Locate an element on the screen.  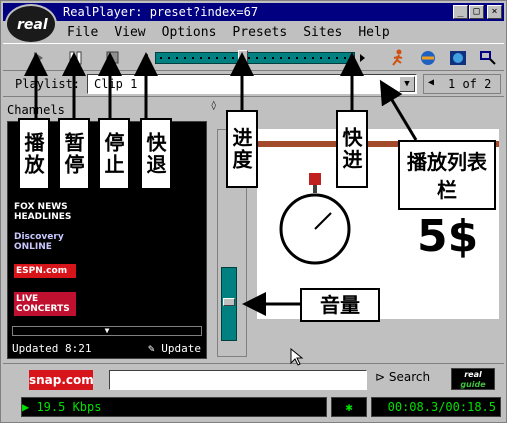
anno-stop: 停止 is located at coordinates (114, 154).